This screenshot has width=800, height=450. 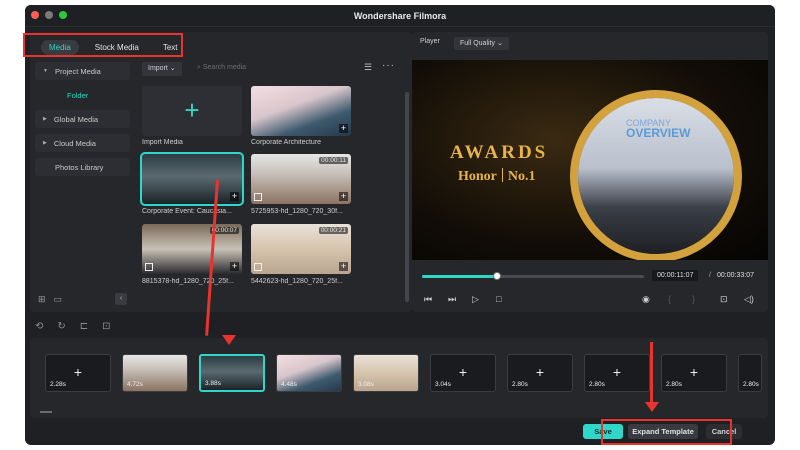 What do you see at coordinates (388, 65) in the screenshot?
I see `more-options-icon: ···` at bounding box center [388, 65].